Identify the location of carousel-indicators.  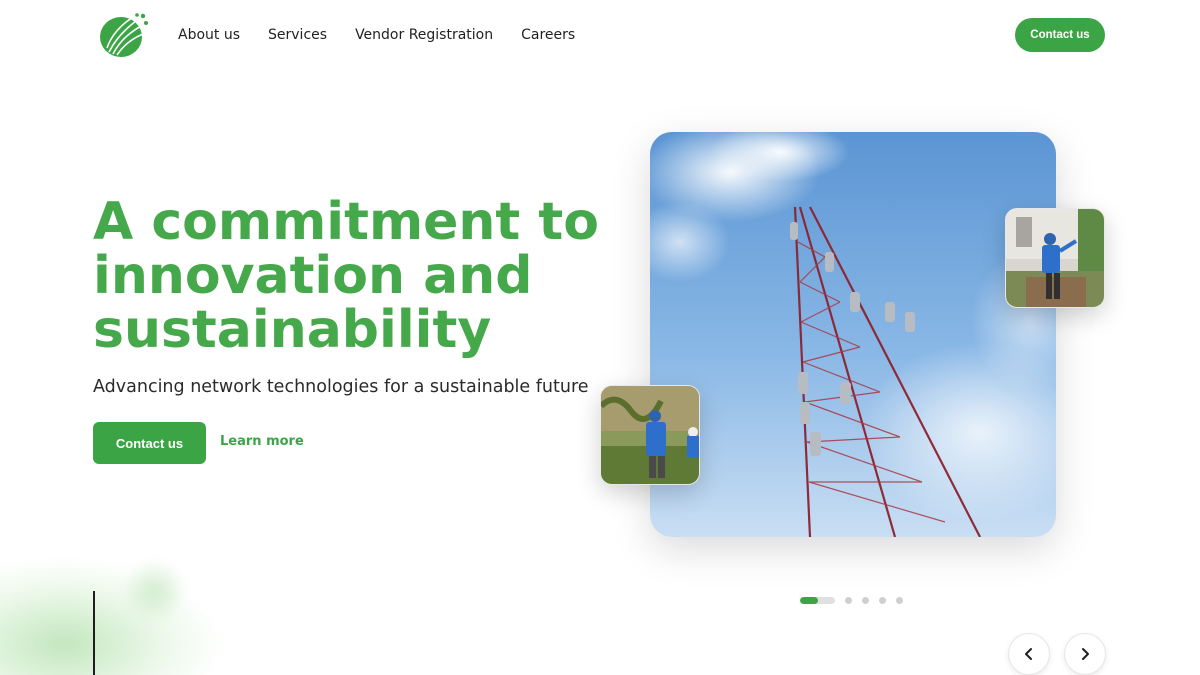
(851, 600).